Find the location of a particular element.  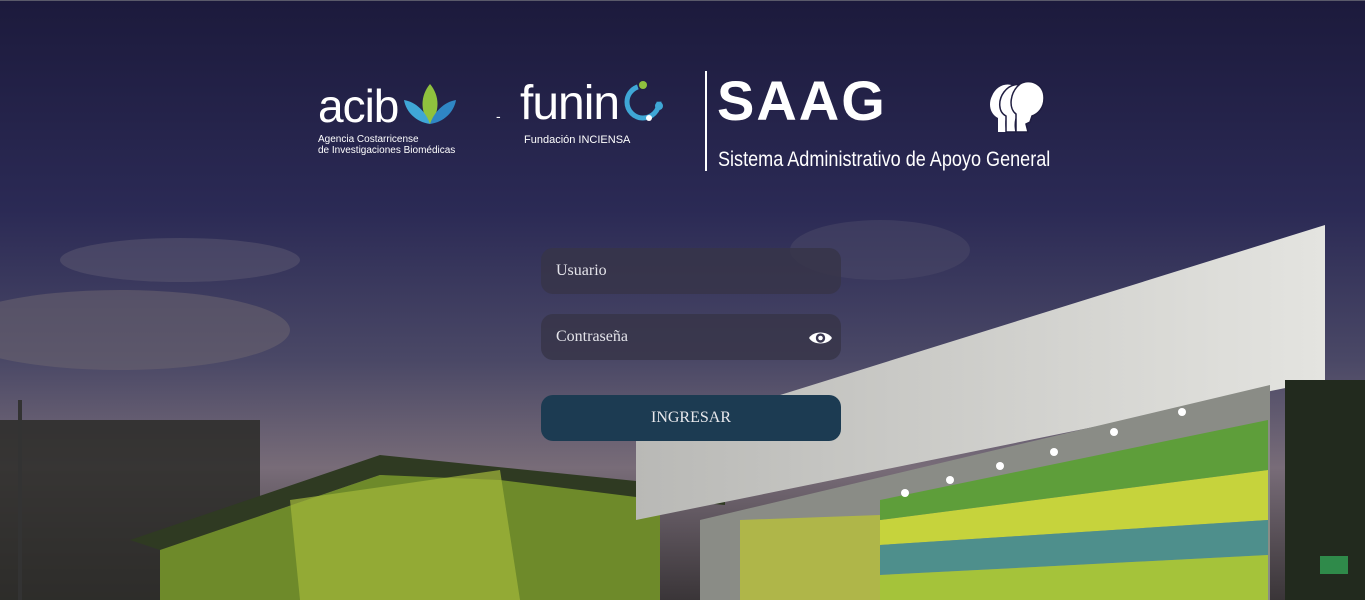

funin-logo: funin Fundación INCIENSA is located at coordinates (592, 113).